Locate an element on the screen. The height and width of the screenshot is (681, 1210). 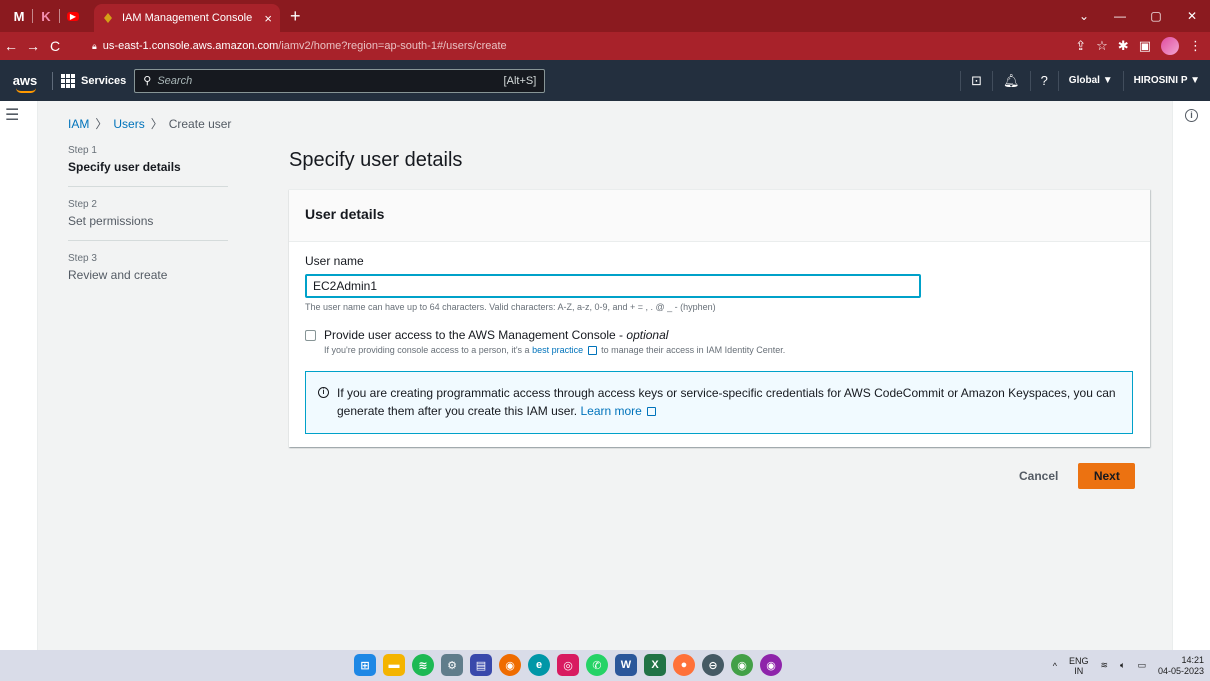
bookmark-star-icon: ☆ is located at coordinates (1102, 46).